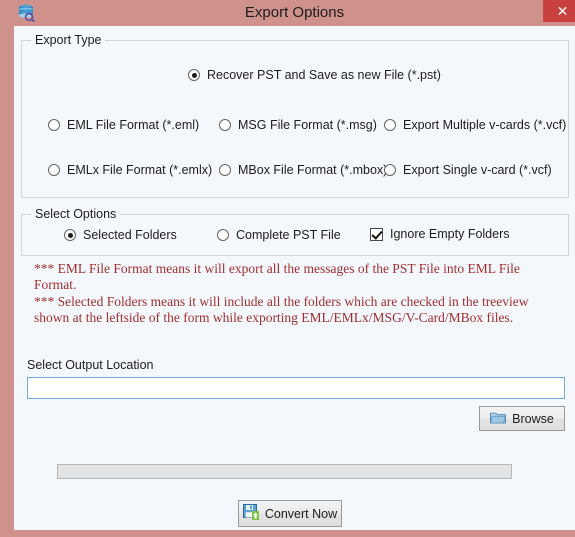 This screenshot has height=537, width=575. I want to click on browse-button-label: Browse, so click(533, 418).